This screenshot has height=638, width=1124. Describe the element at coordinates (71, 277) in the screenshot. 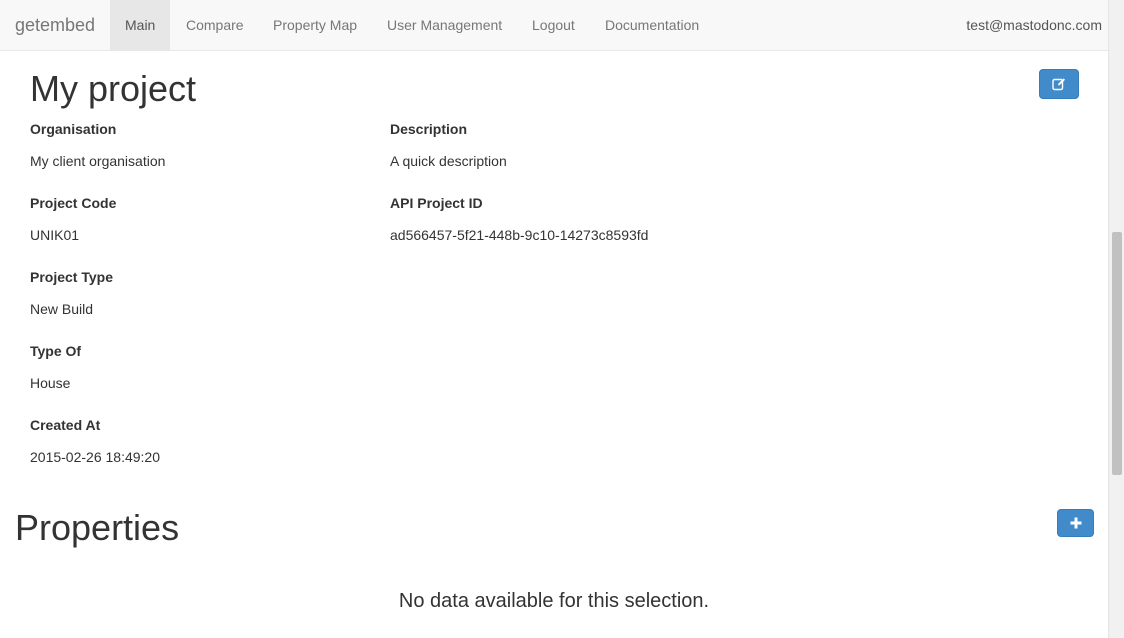

I see `project-type-label: Project Type` at that location.